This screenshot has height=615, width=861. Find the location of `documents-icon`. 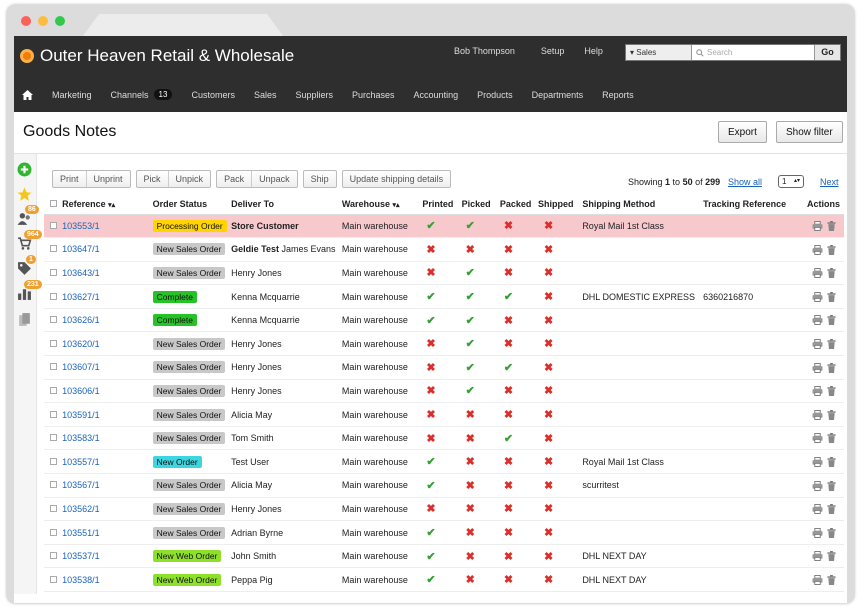

documents-icon is located at coordinates (24, 319).